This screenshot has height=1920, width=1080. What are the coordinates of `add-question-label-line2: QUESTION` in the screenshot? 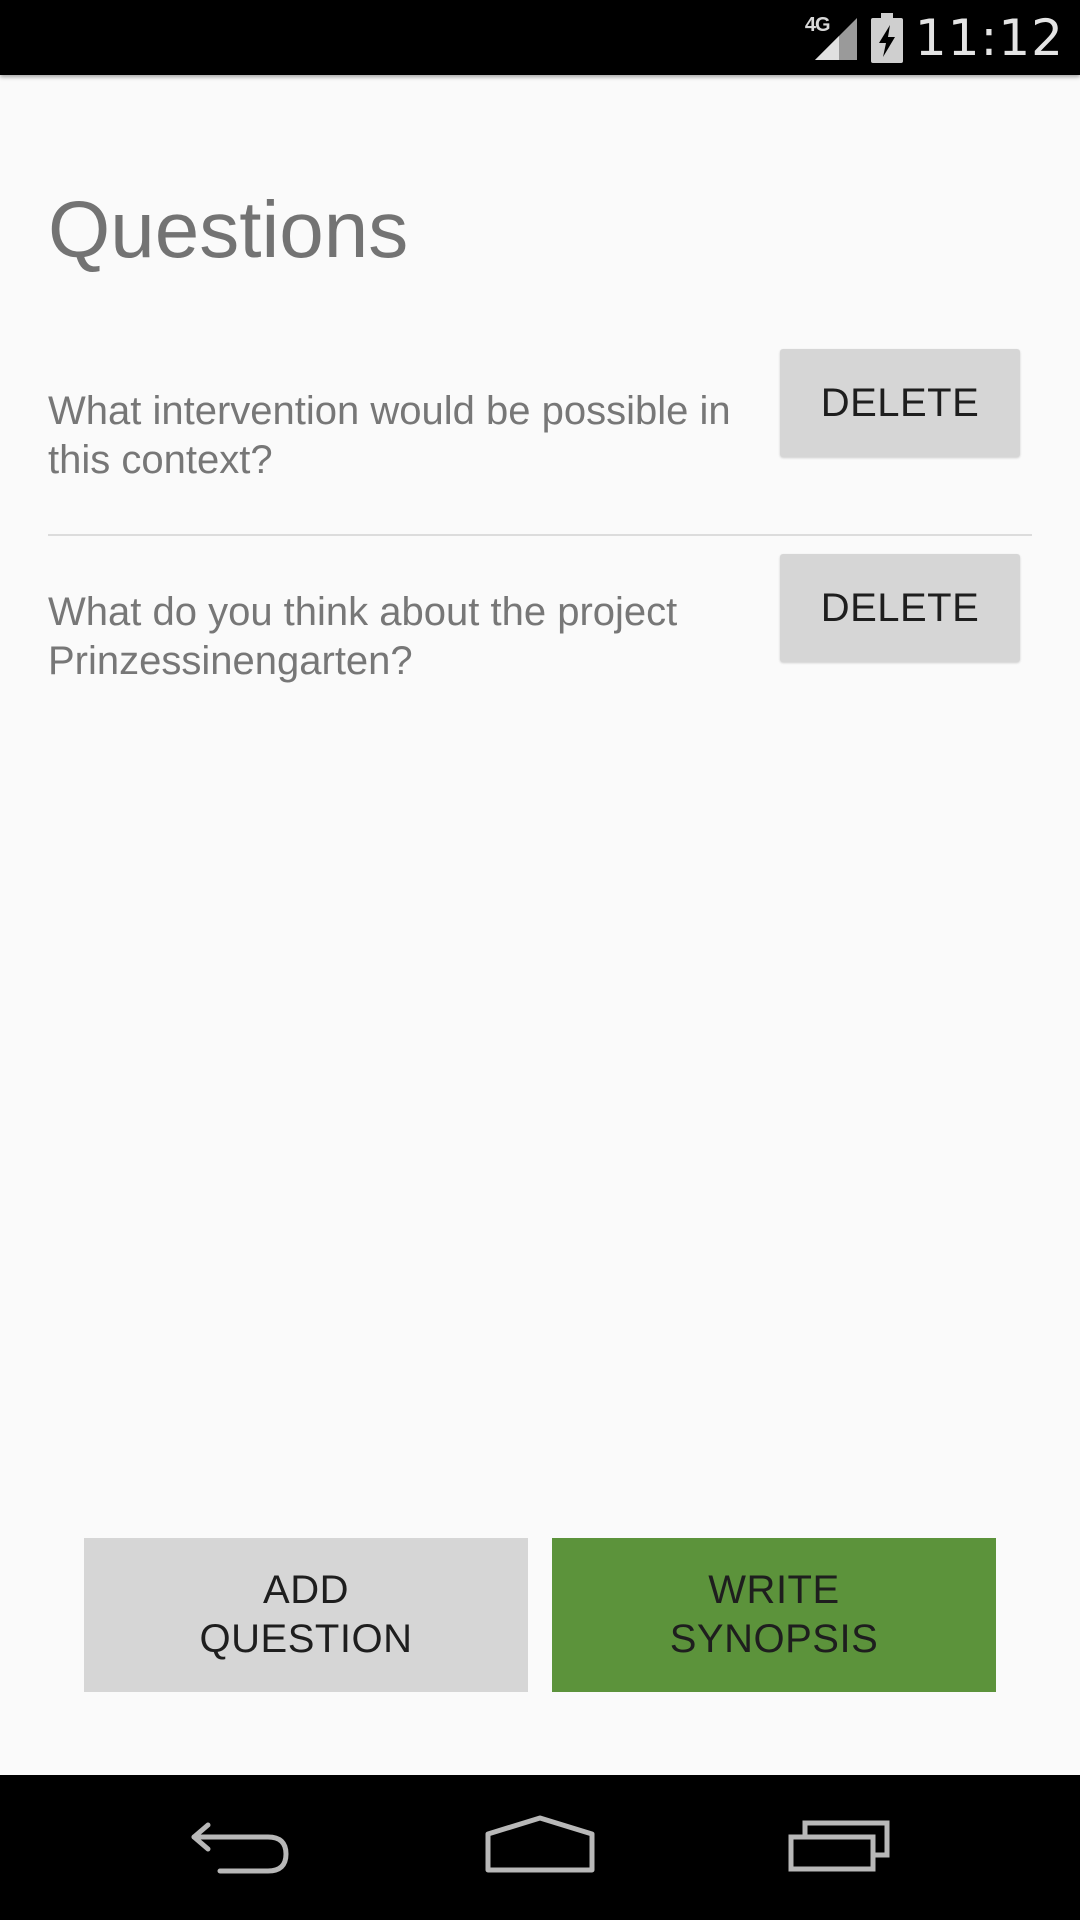 It's located at (306, 1639).